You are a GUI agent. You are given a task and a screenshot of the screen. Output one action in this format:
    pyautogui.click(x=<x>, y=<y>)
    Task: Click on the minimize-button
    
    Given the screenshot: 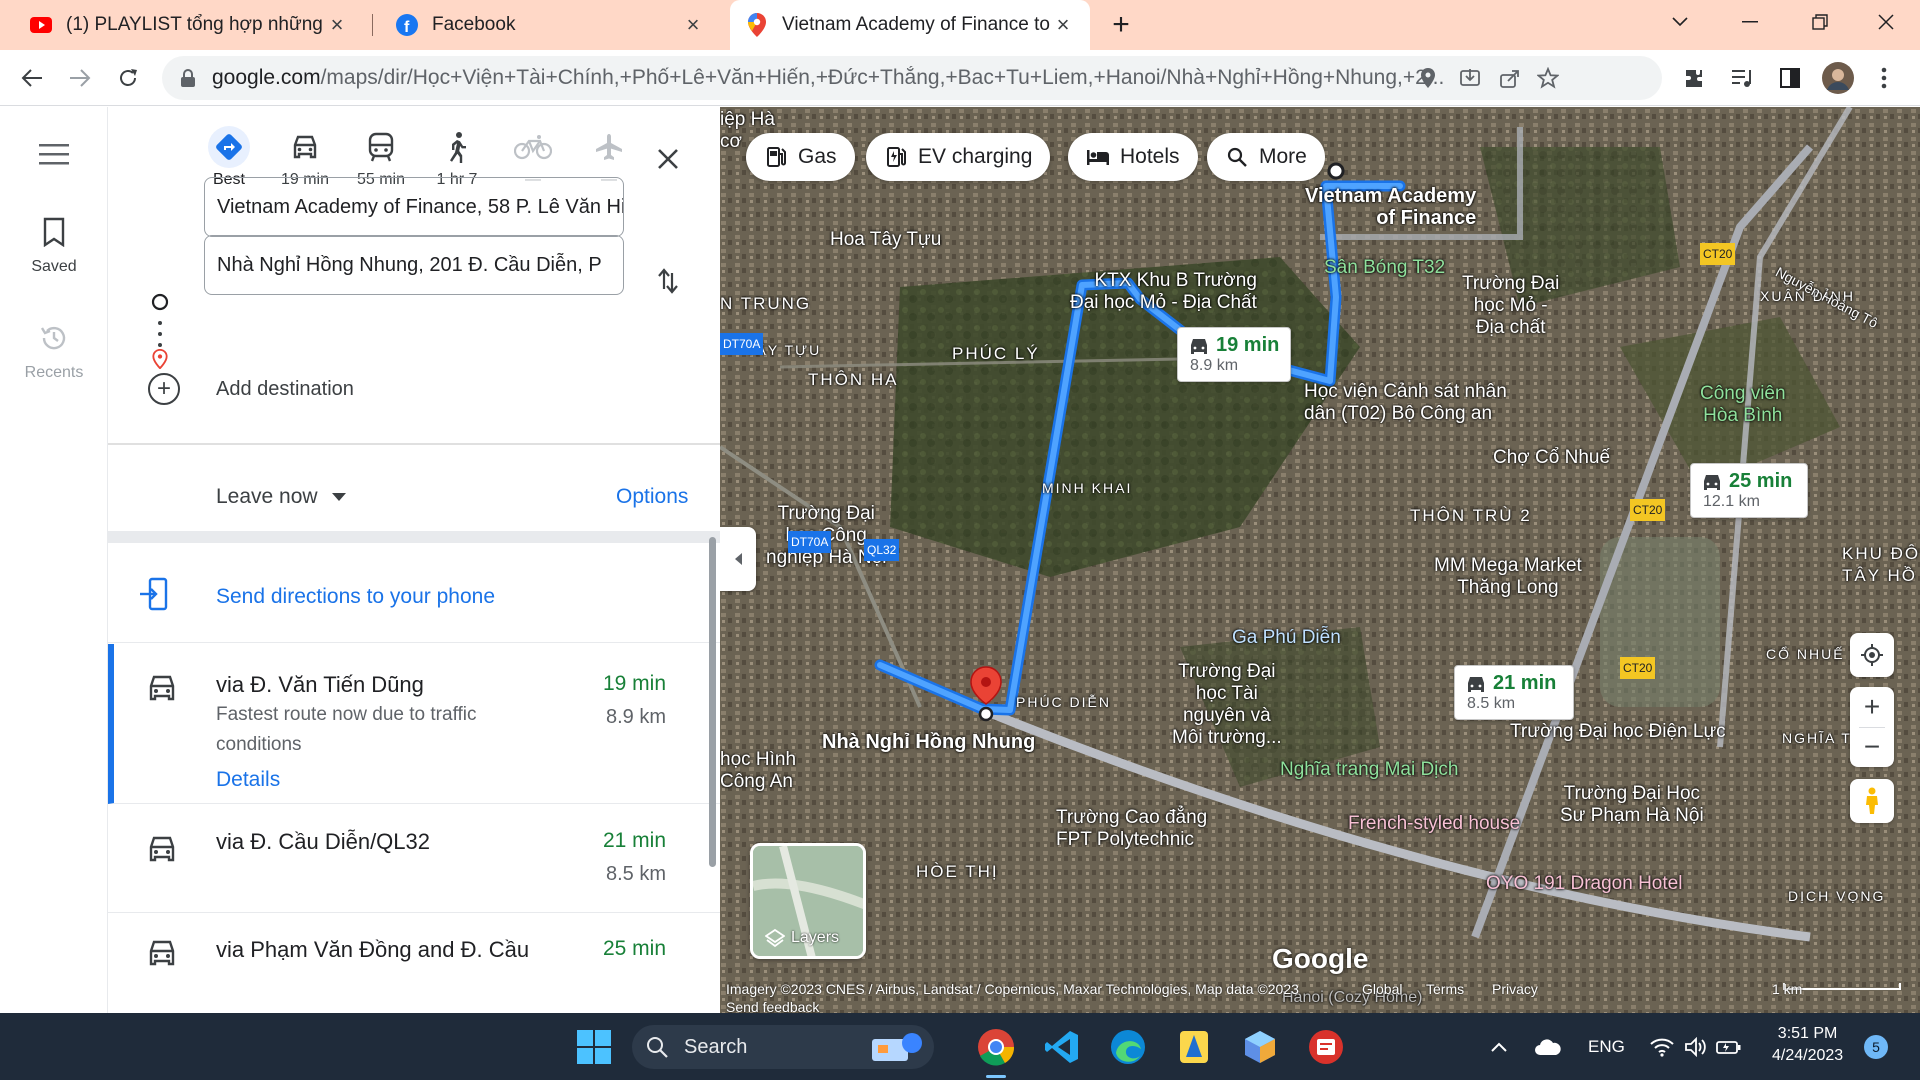 What is the action you would take?
    pyautogui.click(x=1750, y=22)
    